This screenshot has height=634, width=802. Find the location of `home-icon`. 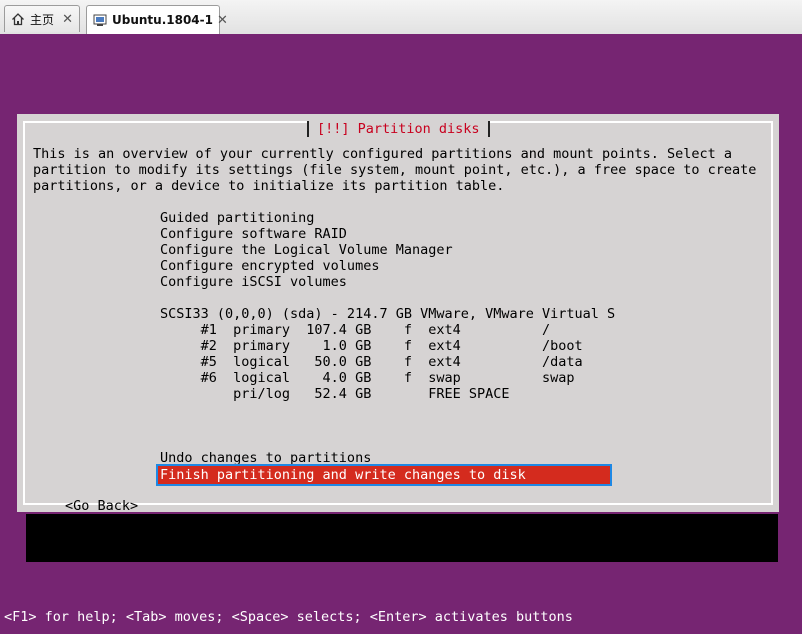

home-icon is located at coordinates (18, 19).